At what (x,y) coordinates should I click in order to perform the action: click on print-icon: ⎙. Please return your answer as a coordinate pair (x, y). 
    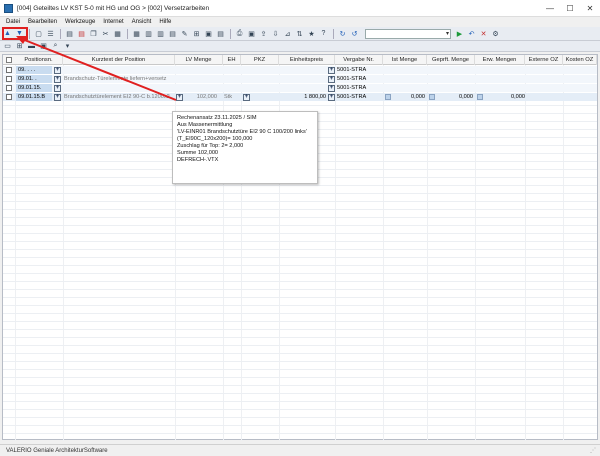
    Looking at the image, I should click on (239, 33).